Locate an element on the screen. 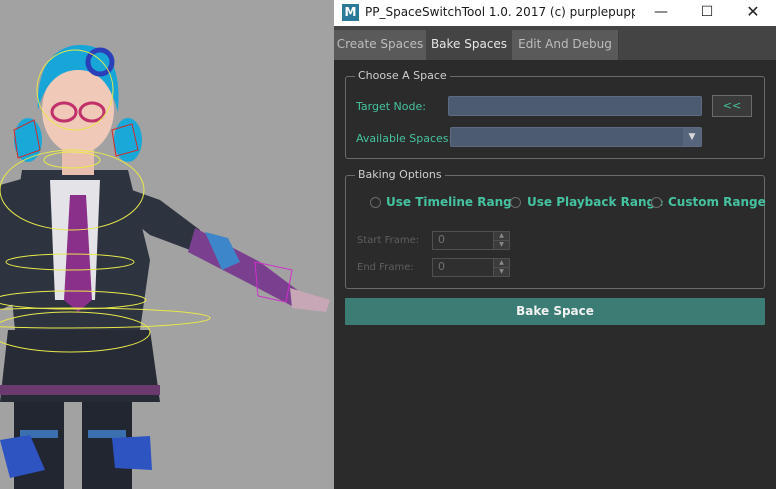 Image resolution: width=776 pixels, height=489 pixels. radio-custom-range-label: Custom Range is located at coordinates (717, 202).